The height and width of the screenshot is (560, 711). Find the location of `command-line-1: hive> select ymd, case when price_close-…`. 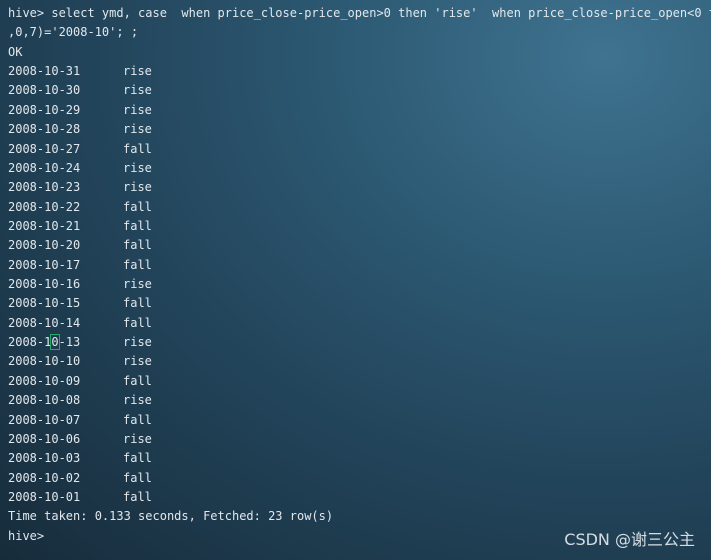

command-line-1: hive> select ymd, case when price_close-… is located at coordinates (359, 13).